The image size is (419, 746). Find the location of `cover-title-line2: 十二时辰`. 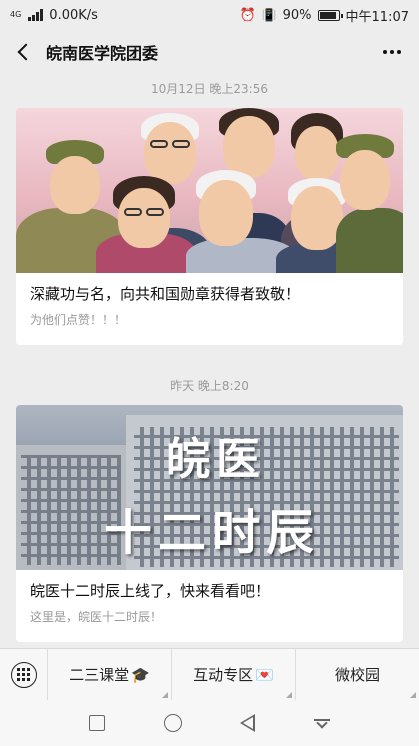

cover-title-line2: 十二时辰 is located at coordinates (212, 533).